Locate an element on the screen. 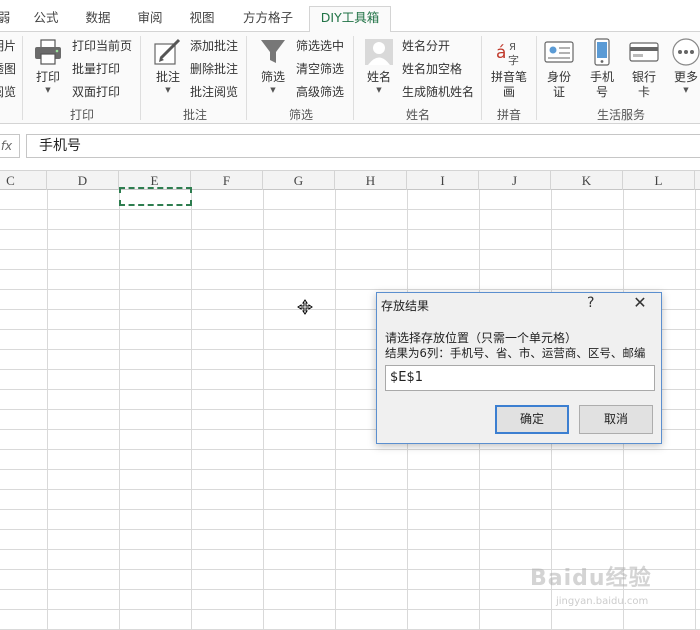 This screenshot has width=700, height=630. ribbon-partial-item-3: 阅览 is located at coordinates (8, 92).